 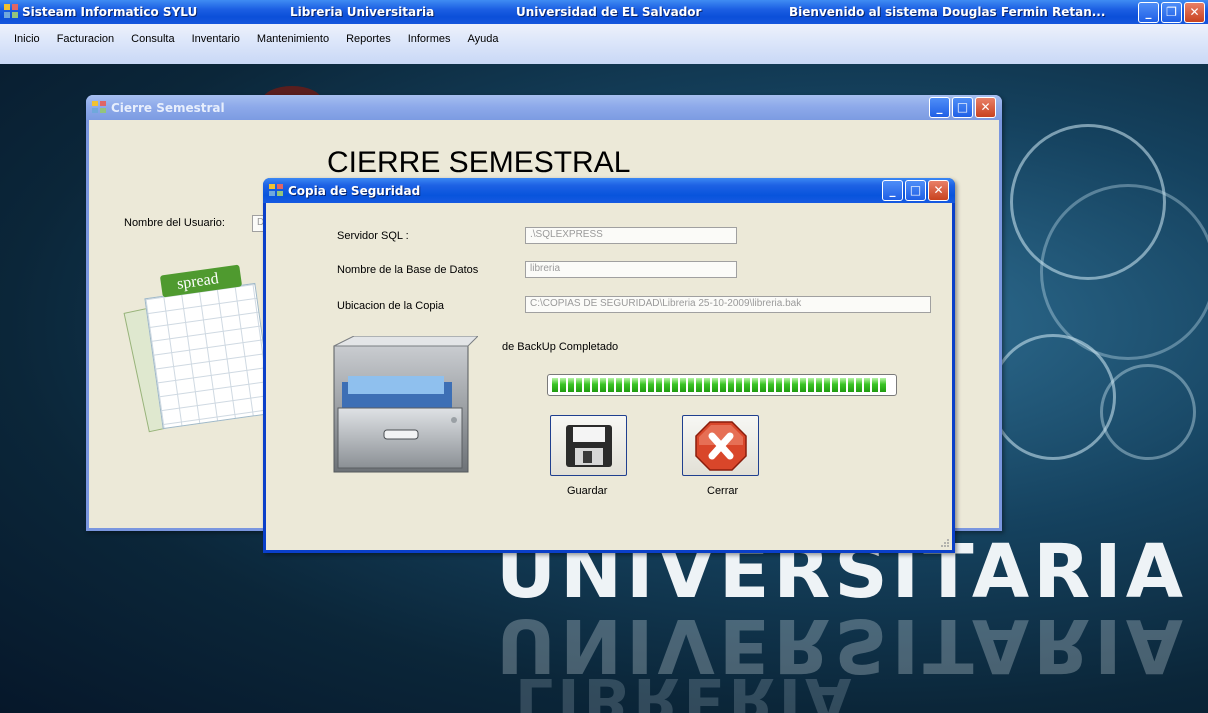 I want to click on backup-progress-bar, so click(x=722, y=385).